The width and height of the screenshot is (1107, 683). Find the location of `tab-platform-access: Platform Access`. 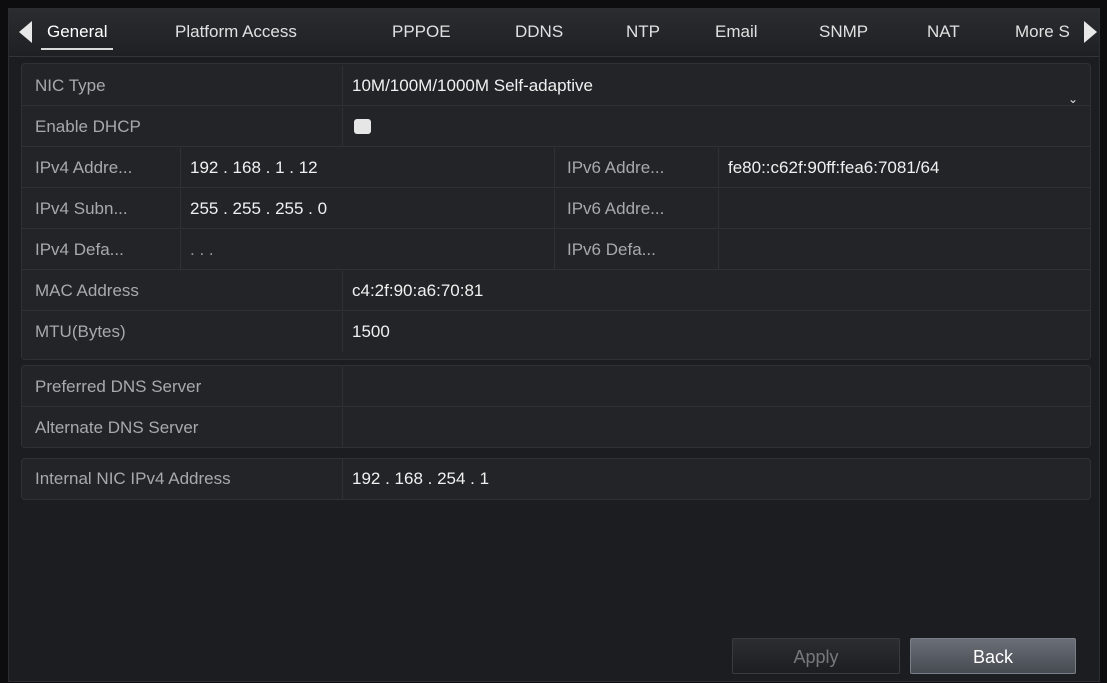

tab-platform-access: Platform Access is located at coordinates (236, 32).